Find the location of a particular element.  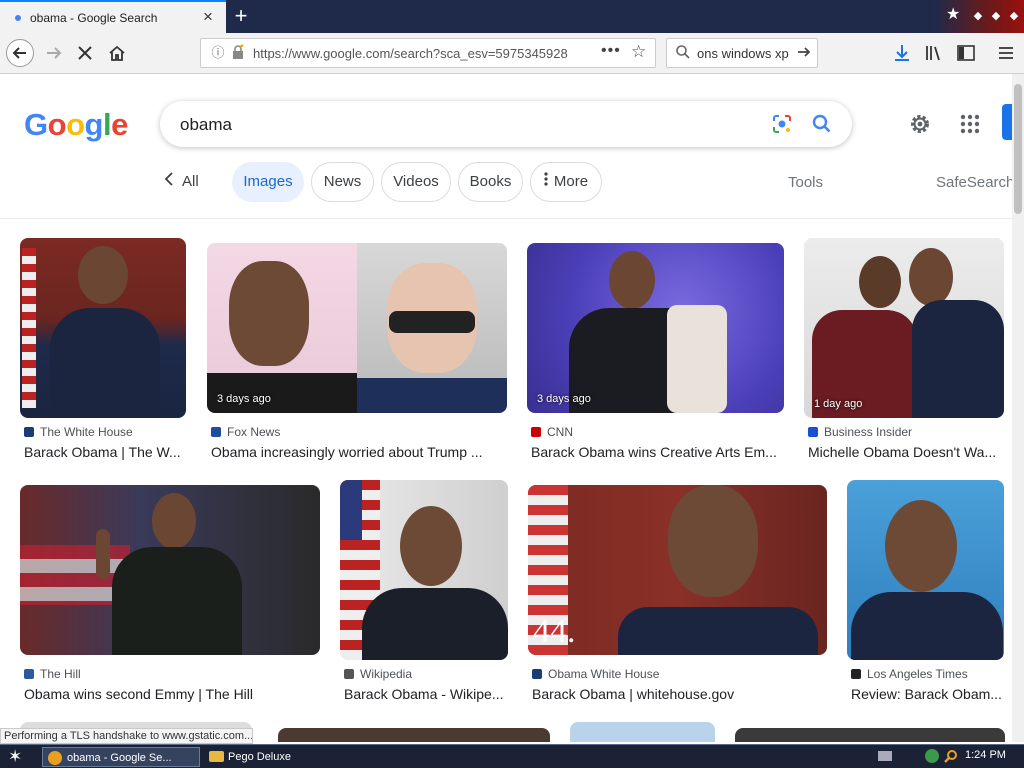

library-icon is located at coordinates (934, 55).